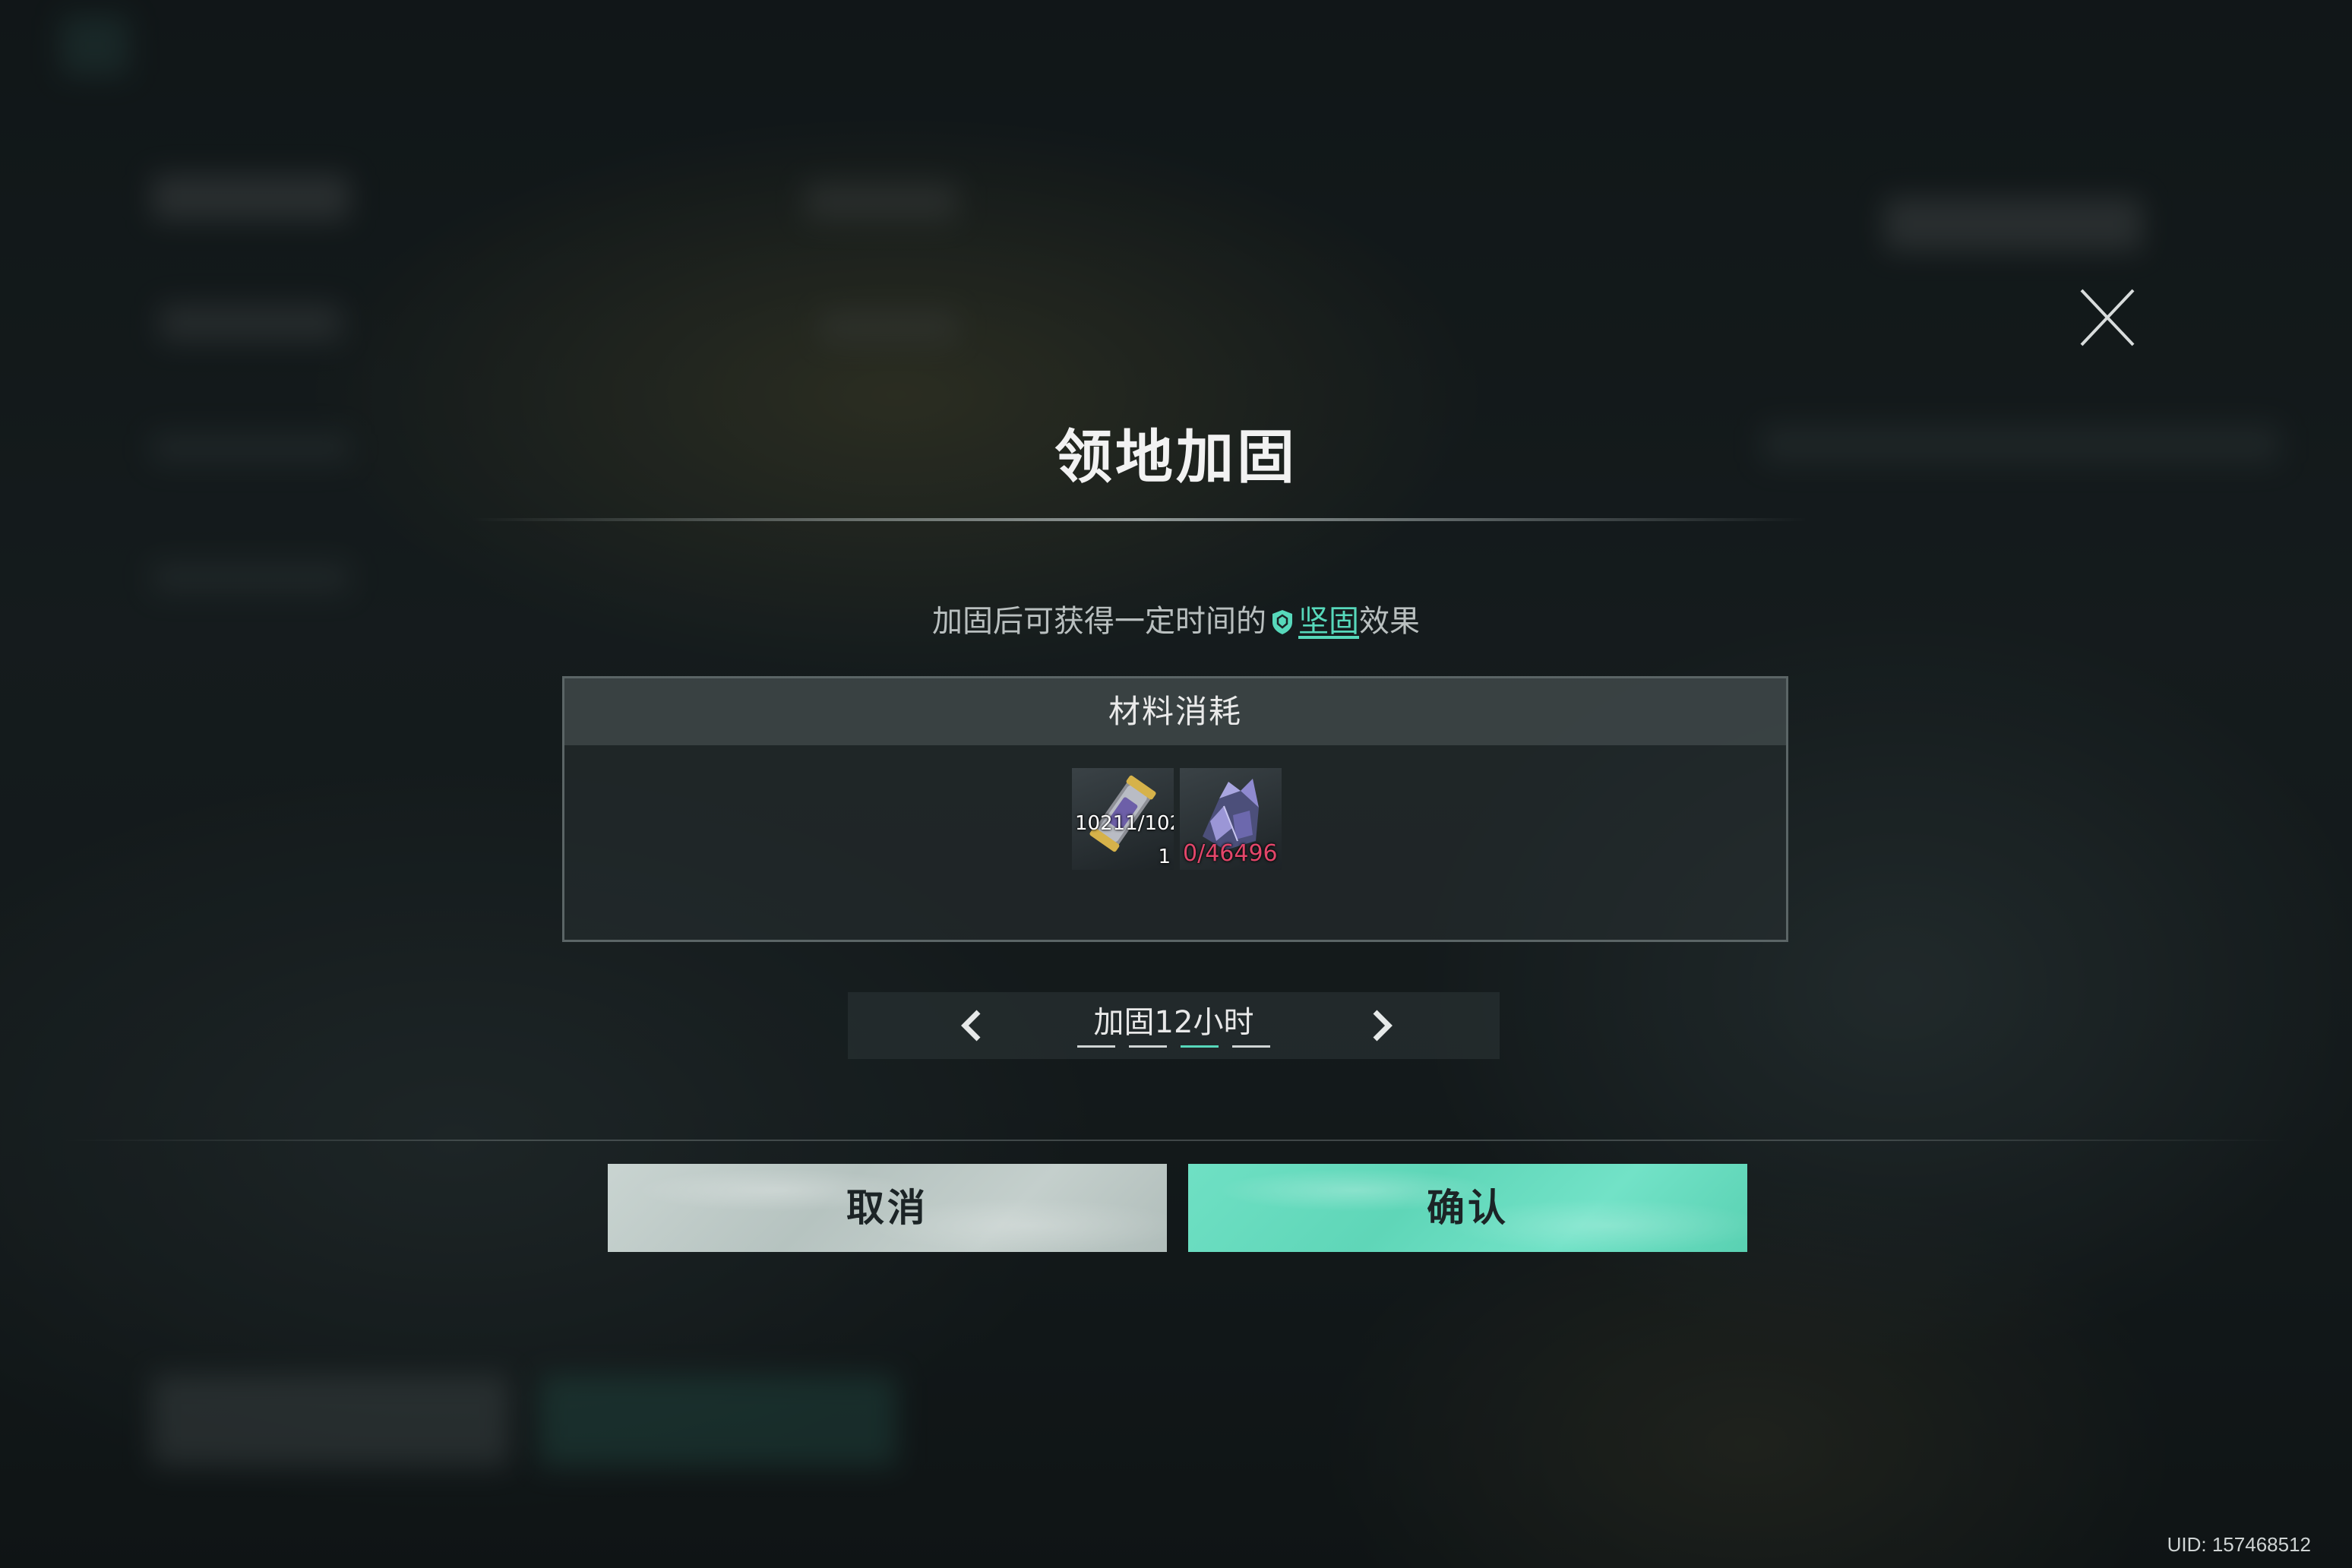  I want to click on description-text: 加固后可获得一定时间的 坚固效果, so click(1176, 623).